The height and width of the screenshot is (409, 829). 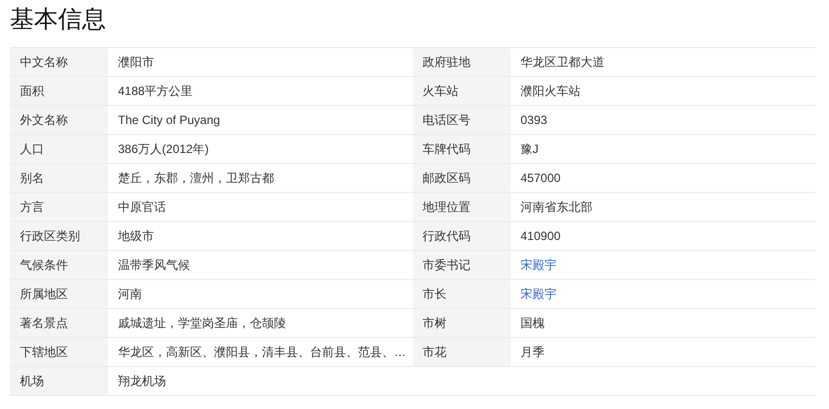 I want to click on field-value: 457000, so click(x=540, y=178).